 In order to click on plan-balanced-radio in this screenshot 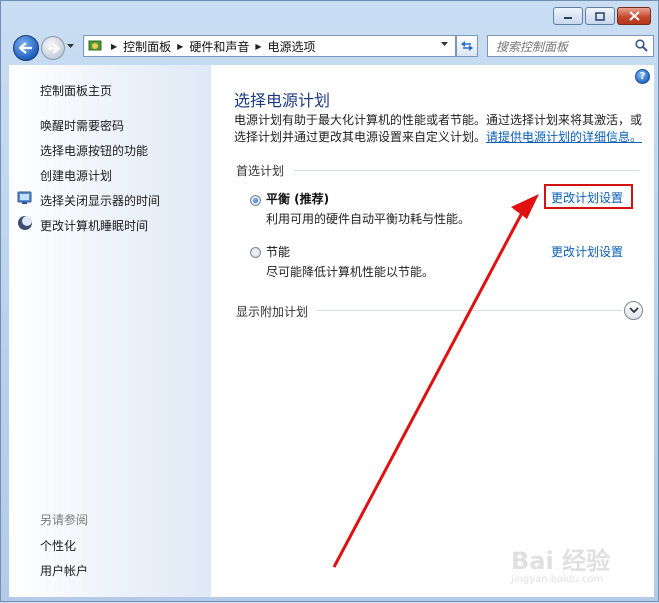, I will do `click(255, 200)`.